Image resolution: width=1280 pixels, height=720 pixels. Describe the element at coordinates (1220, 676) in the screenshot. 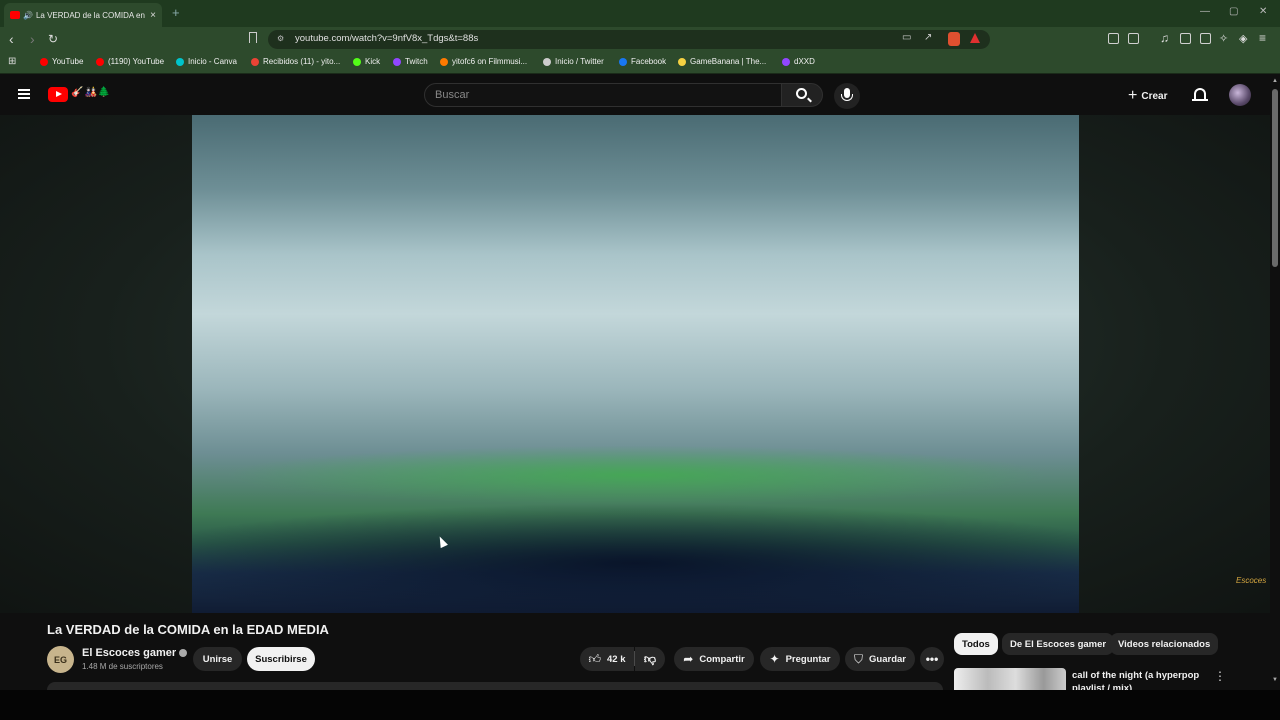

I see `related-video-menu-icon: ⋮` at that location.